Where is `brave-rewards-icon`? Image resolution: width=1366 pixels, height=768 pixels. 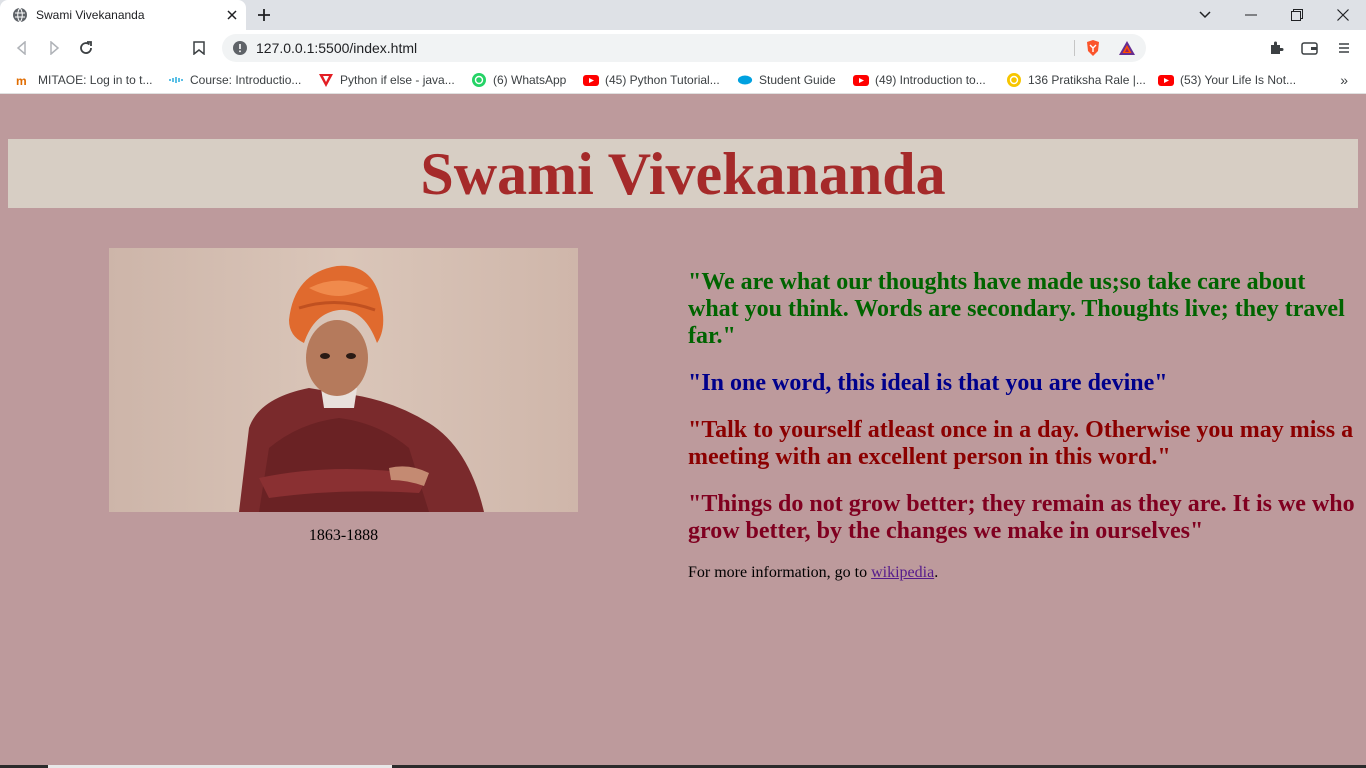 brave-rewards-icon is located at coordinates (1127, 48).